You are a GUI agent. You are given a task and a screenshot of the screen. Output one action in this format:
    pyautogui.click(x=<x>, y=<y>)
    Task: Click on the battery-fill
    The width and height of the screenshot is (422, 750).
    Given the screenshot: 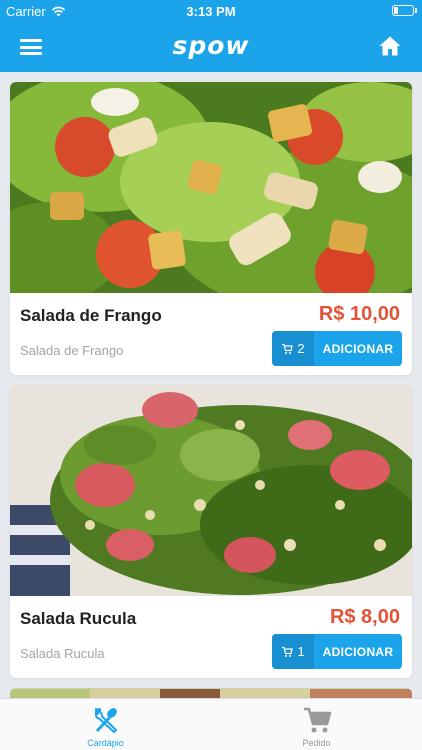 What is the action you would take?
    pyautogui.click(x=396, y=10)
    